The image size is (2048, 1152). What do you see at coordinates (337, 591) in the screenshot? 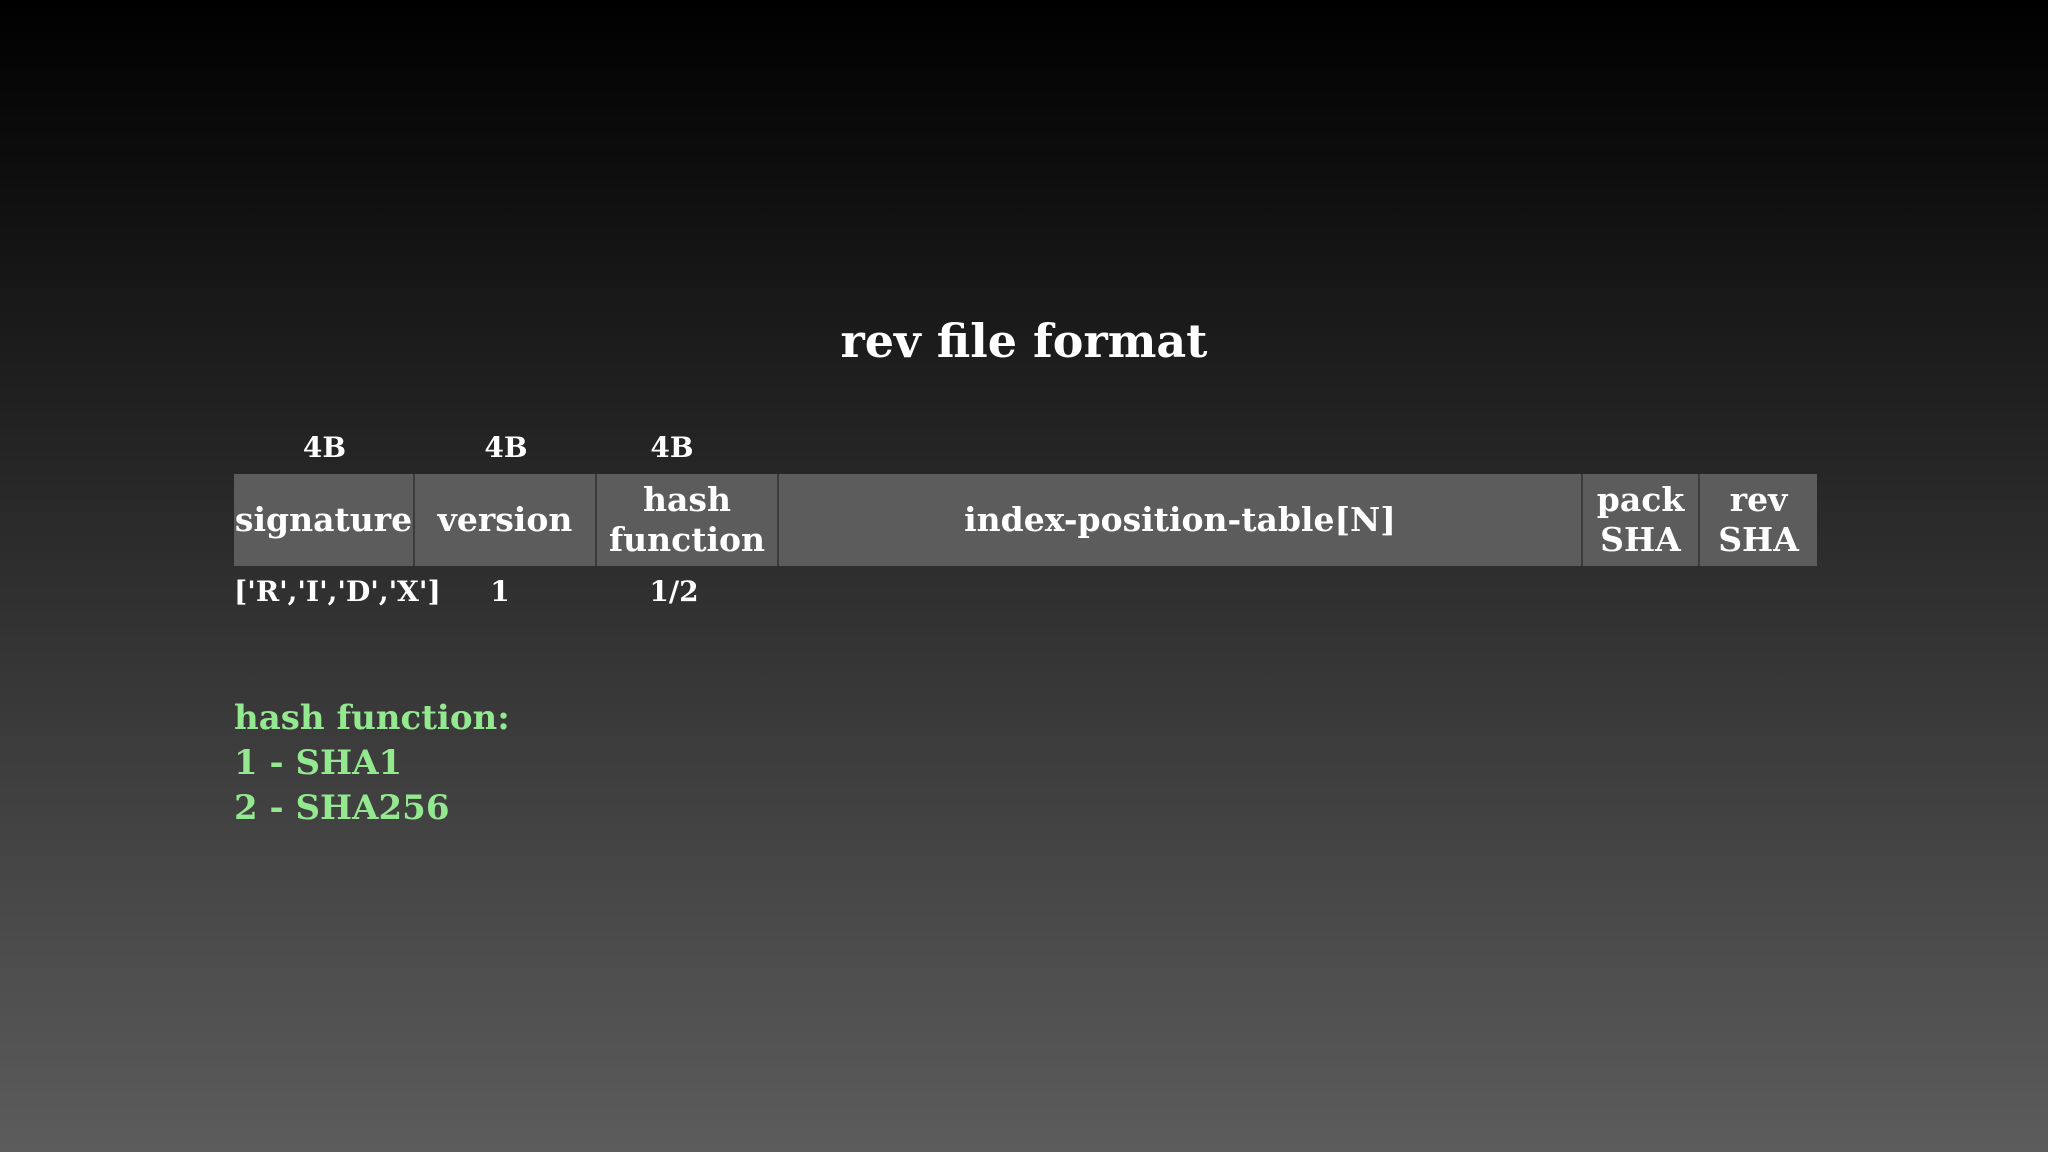
I see `value-label-signature: ['R','I','D','X']` at bounding box center [337, 591].